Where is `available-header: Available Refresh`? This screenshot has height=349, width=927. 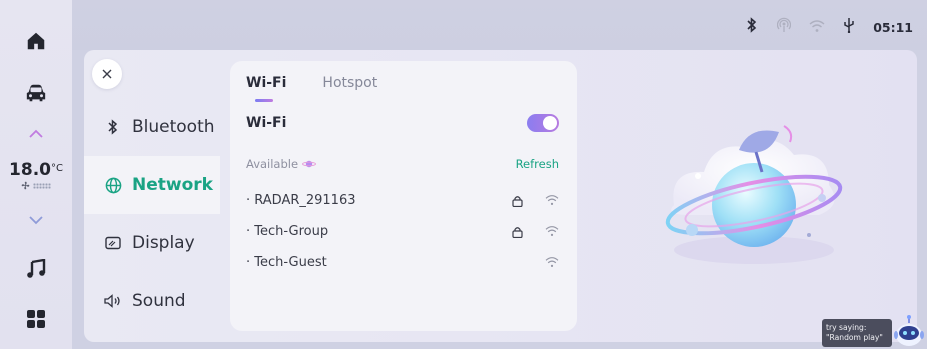 available-header: Available Refresh is located at coordinates (402, 164).